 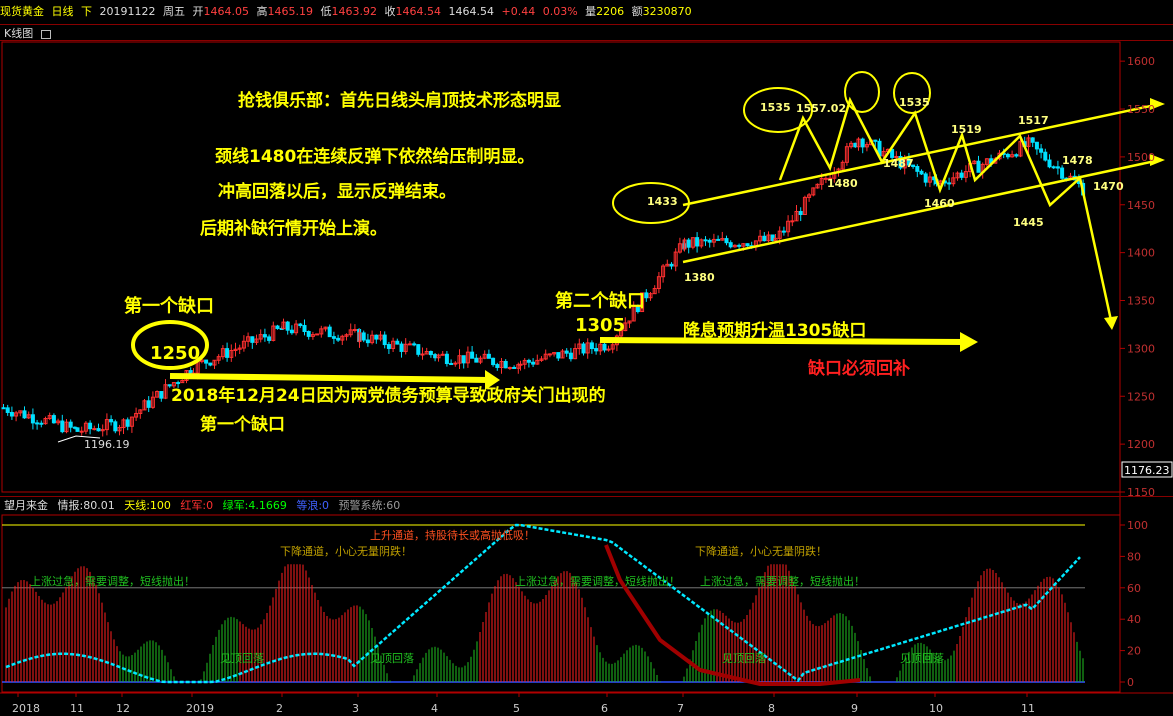 What do you see at coordinates (1077, 160) in the screenshot?
I see `price-point-label: 1478` at bounding box center [1077, 160].